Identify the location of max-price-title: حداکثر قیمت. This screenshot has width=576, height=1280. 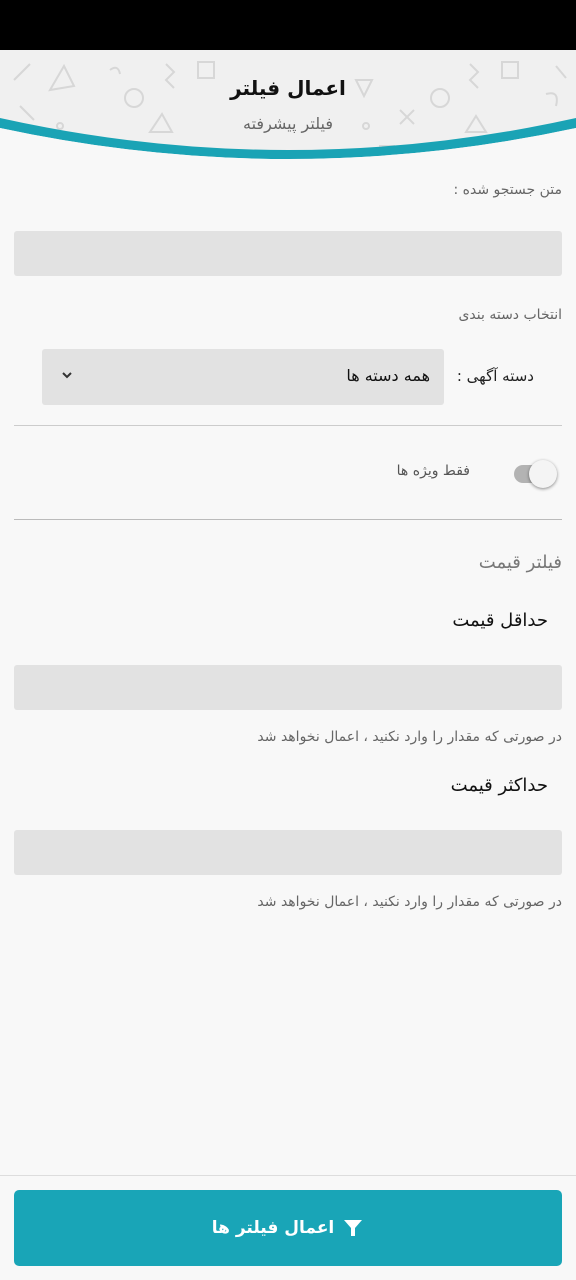
(499, 785).